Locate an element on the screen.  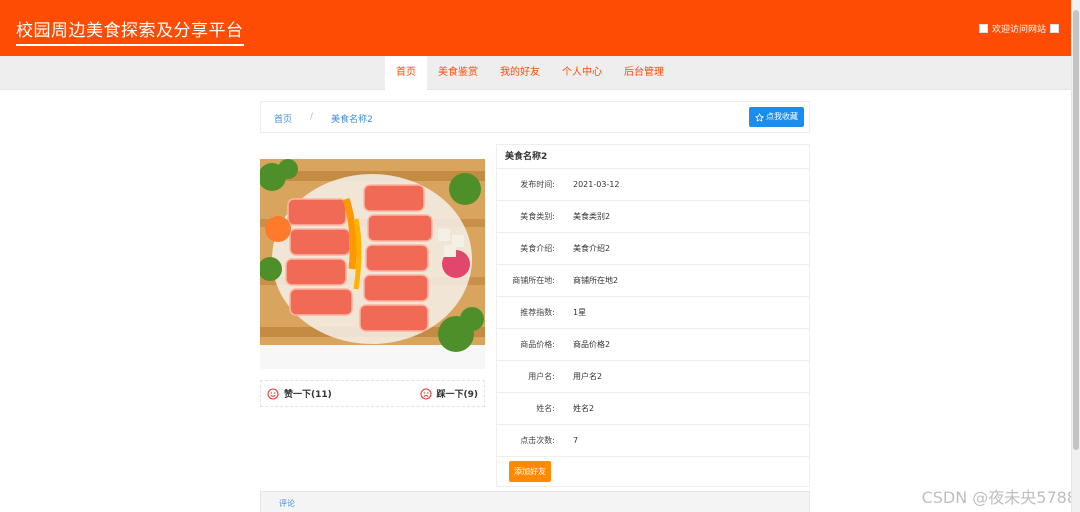
detail-row-category: 美食类别: 美食类别2 is located at coordinates (653, 217).